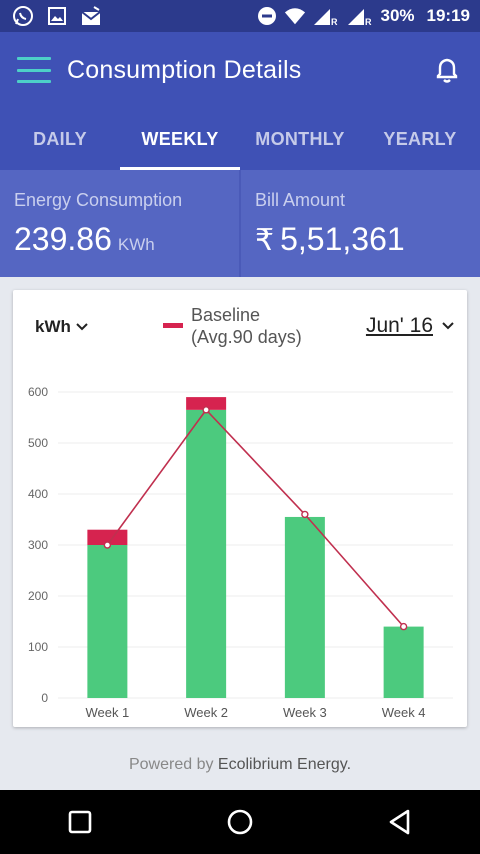  What do you see at coordinates (399, 325) in the screenshot?
I see `period-dropdown-label: Jun' 16` at bounding box center [399, 325].